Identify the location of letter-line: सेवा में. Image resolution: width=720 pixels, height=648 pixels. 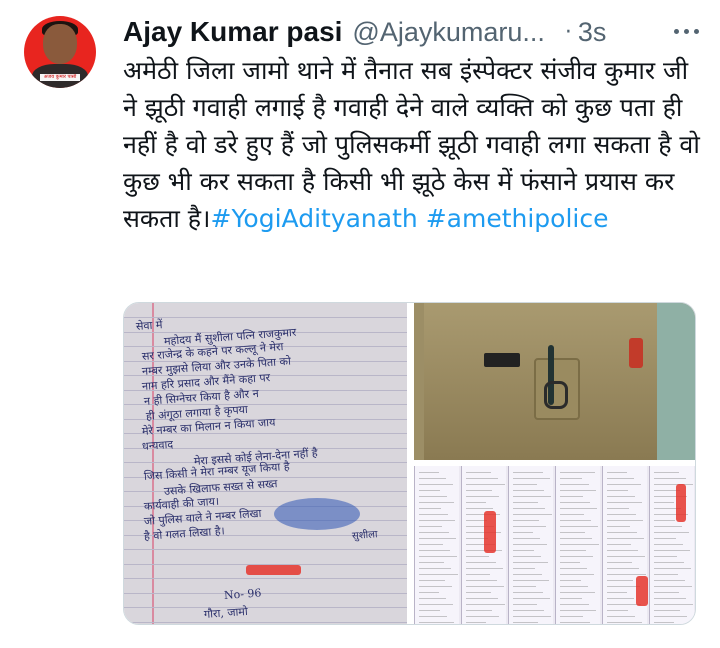
(149, 325).